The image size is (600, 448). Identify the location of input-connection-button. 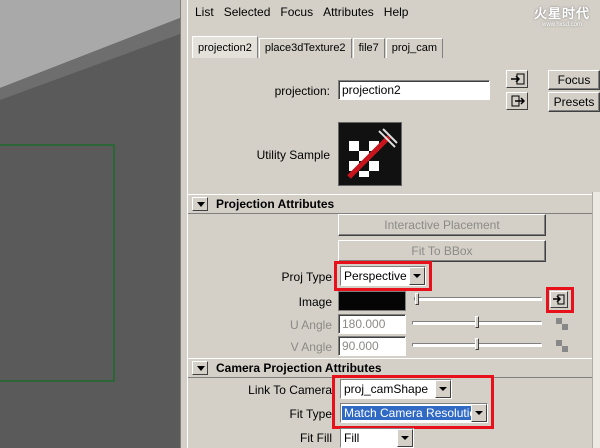
(517, 79).